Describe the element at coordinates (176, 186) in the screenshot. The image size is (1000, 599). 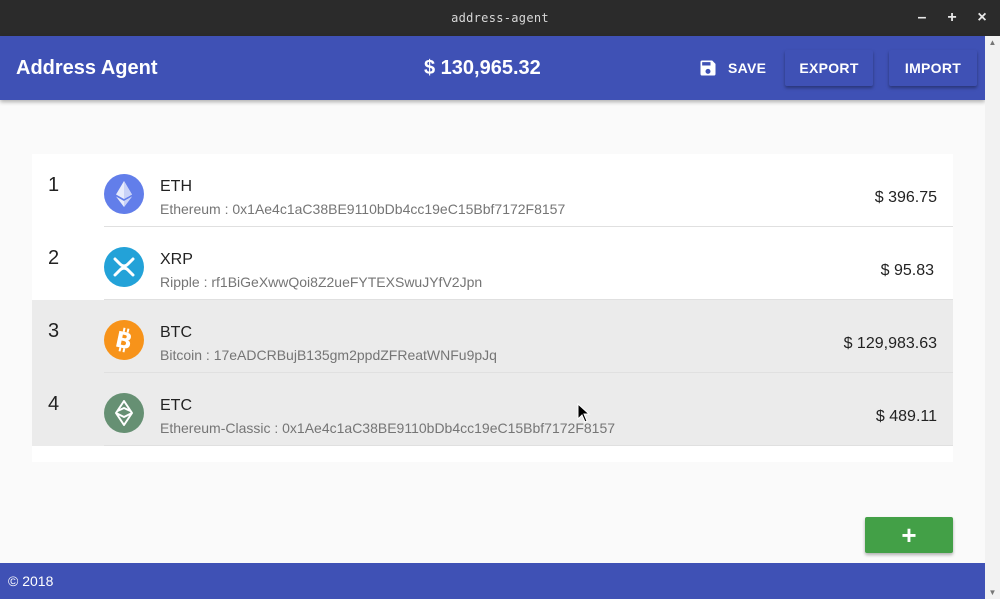
I see `coin-symbol: ETH` at that location.